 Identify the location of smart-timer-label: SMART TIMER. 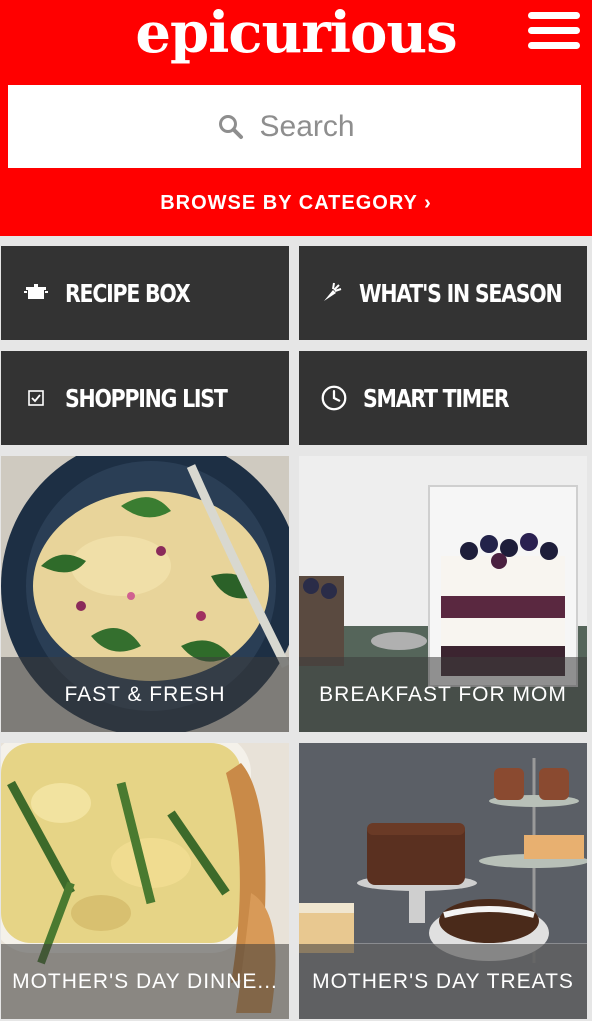
(436, 398).